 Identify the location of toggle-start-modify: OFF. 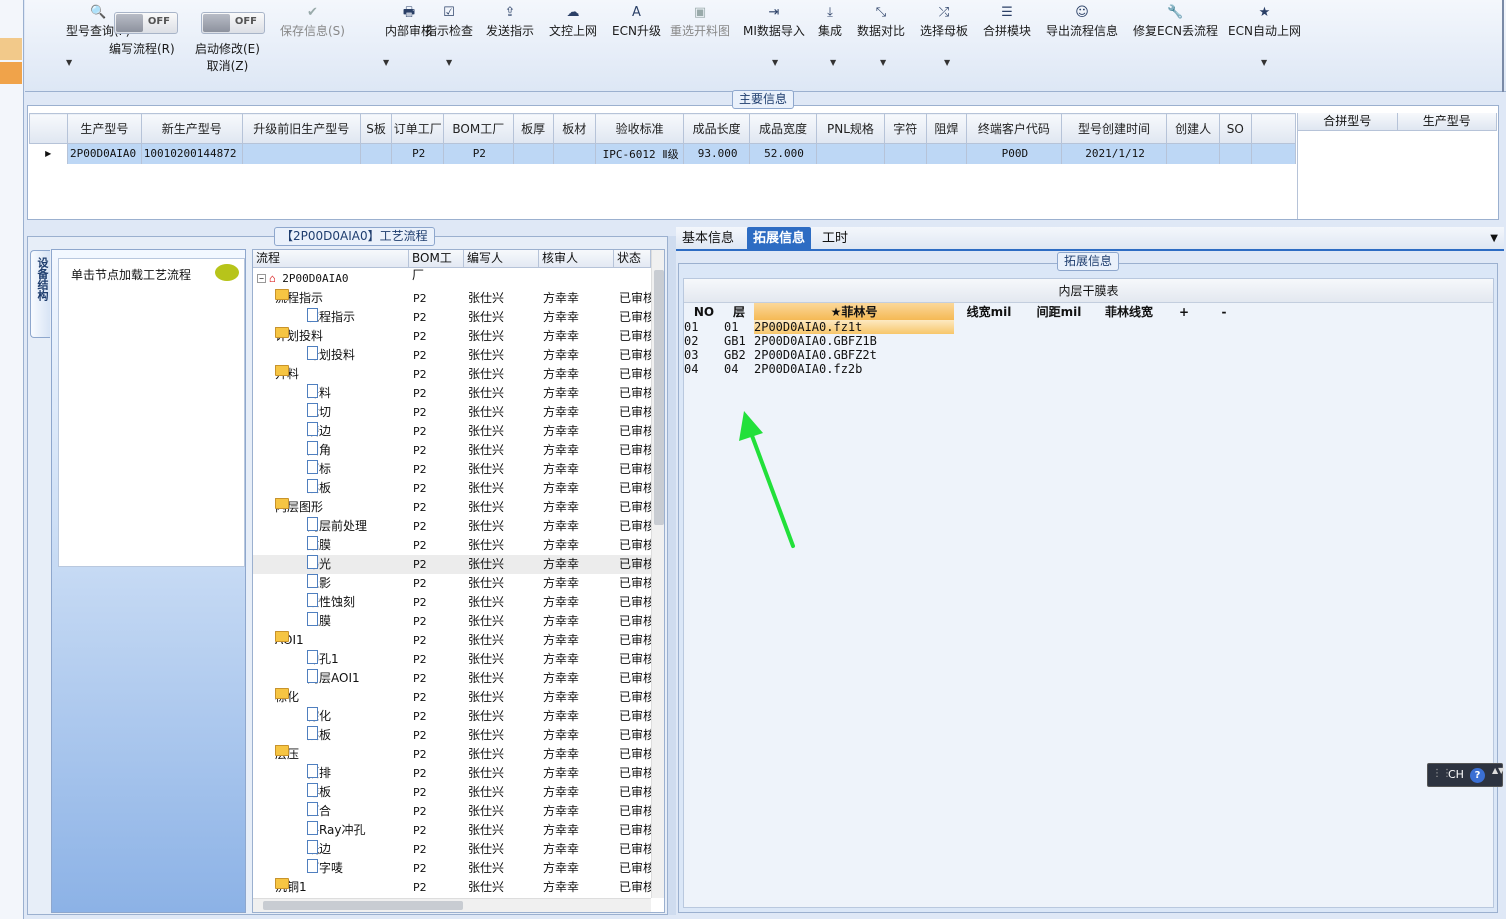
(233, 23).